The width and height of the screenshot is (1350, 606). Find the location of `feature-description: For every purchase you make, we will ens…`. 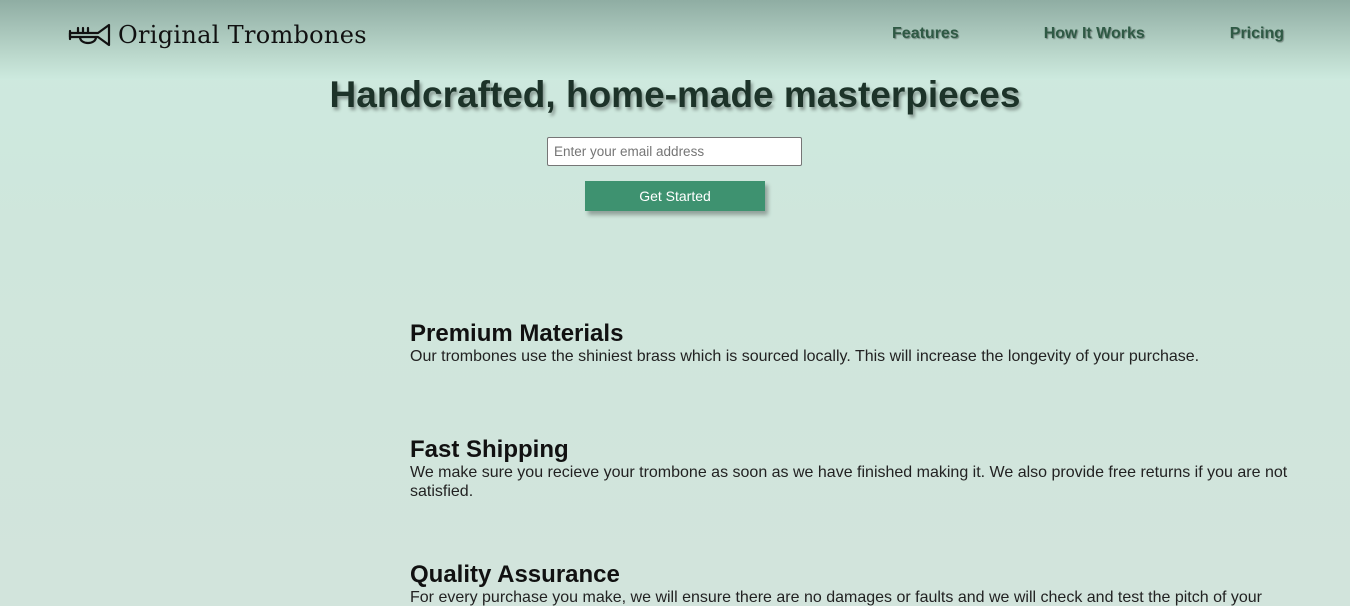

feature-description: For every purchase you make, we will ens… is located at coordinates (836, 597).